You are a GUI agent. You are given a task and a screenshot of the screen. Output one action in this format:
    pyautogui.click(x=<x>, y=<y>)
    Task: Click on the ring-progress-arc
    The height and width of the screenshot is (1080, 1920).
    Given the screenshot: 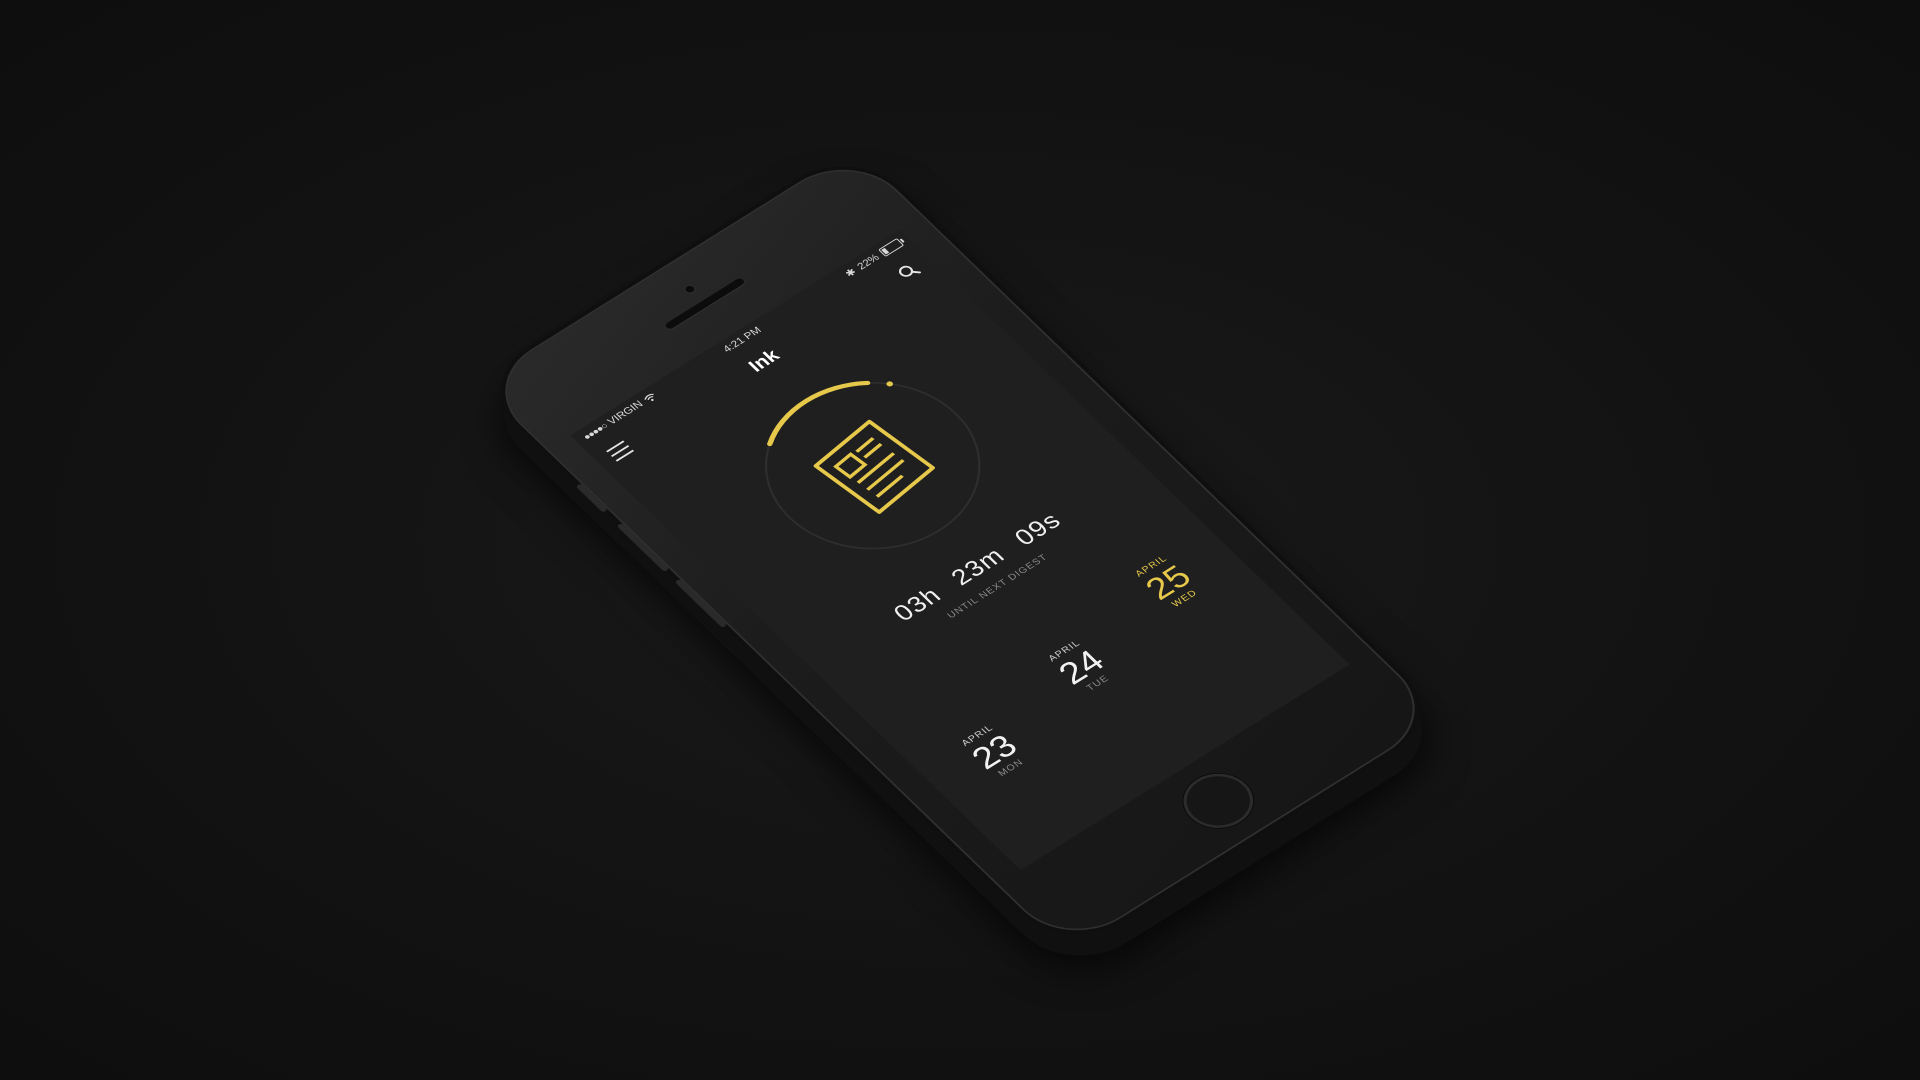 What is the action you would take?
    pyautogui.click(x=873, y=465)
    